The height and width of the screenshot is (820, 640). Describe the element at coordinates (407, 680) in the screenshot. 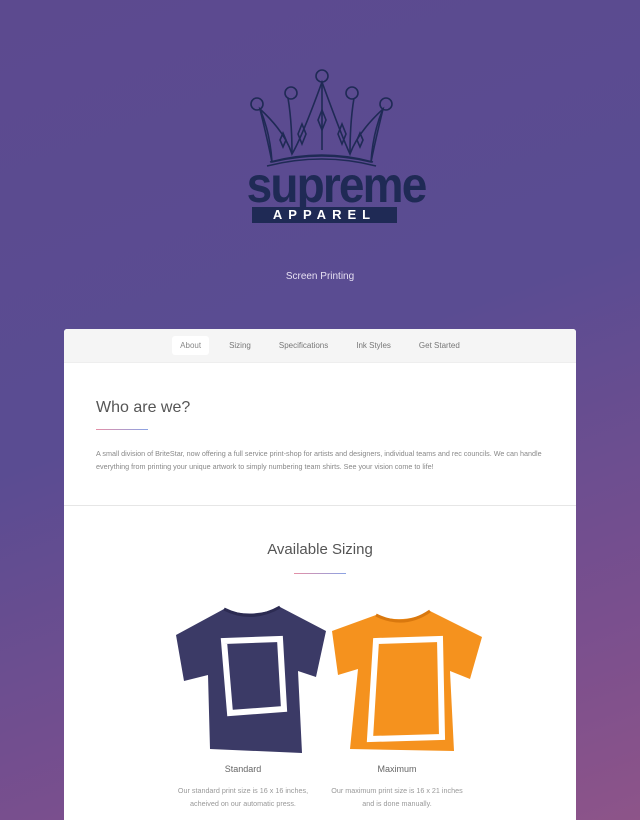

I see `maximum-shirt-image` at that location.